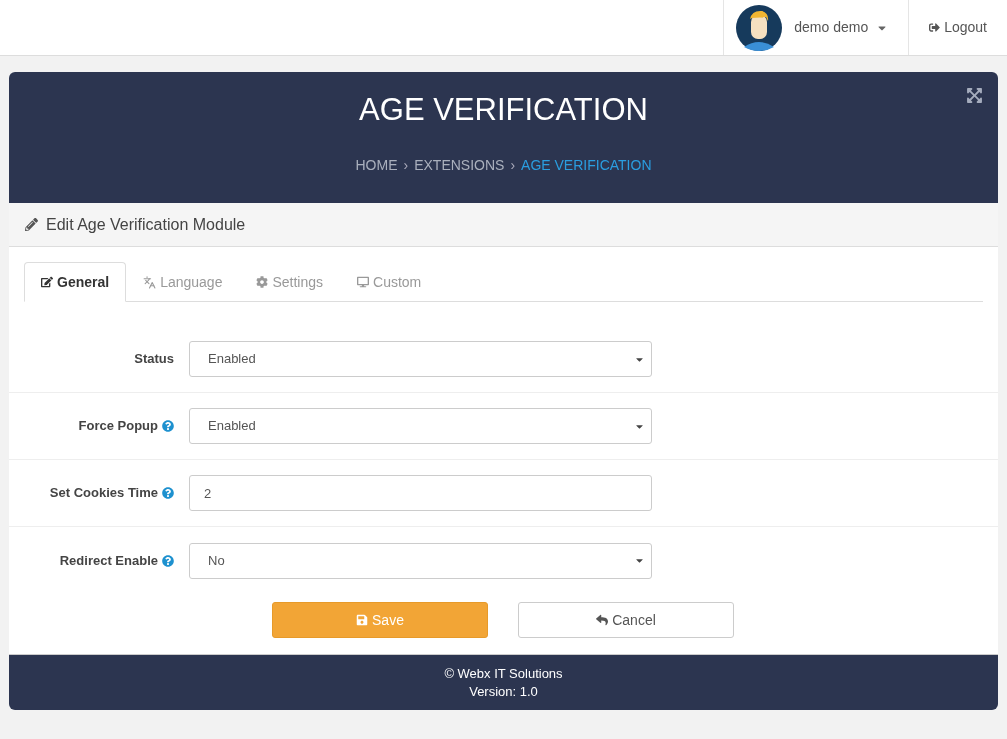 The width and height of the screenshot is (1007, 739). I want to click on select-field: No, so click(420, 560).